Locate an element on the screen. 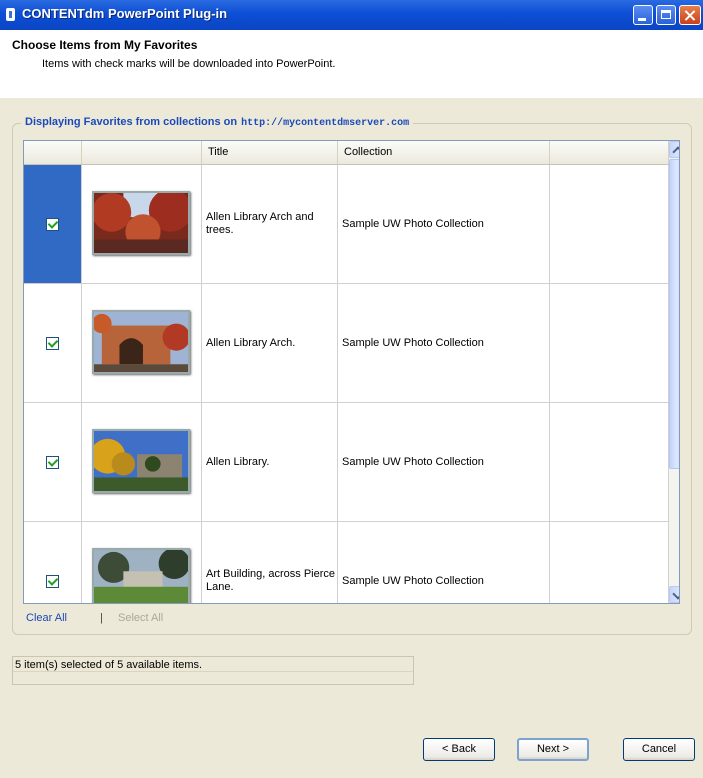  group-title-label: Displaying Favorites from collections on is located at coordinates (131, 122).